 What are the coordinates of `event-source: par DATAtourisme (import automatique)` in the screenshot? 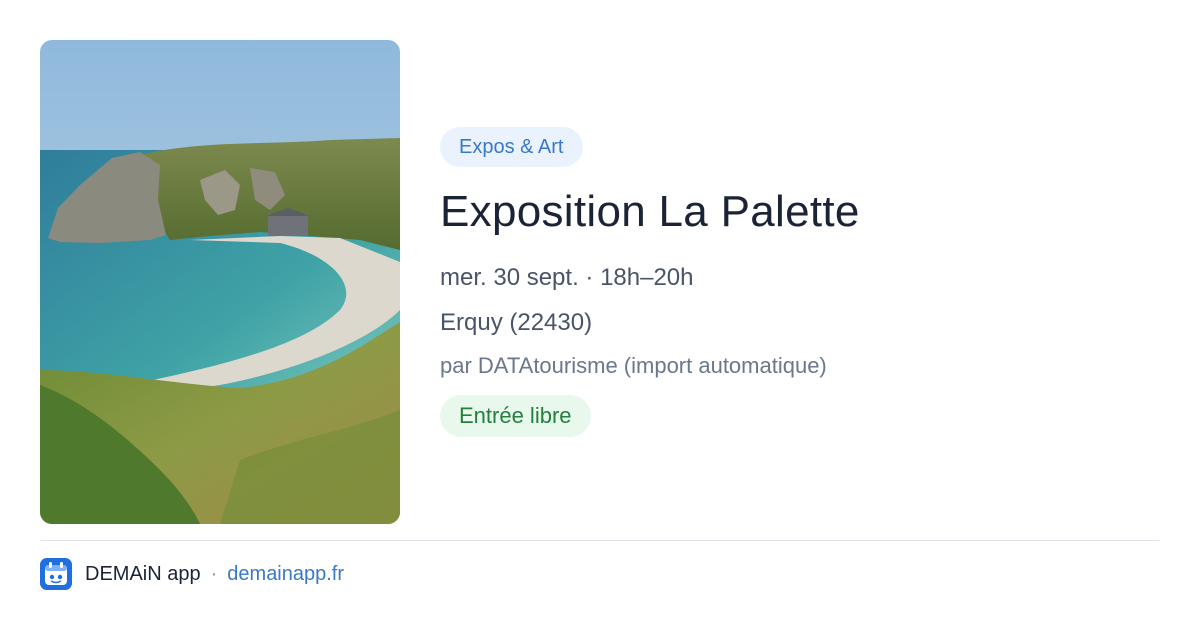 It's located at (633, 365).